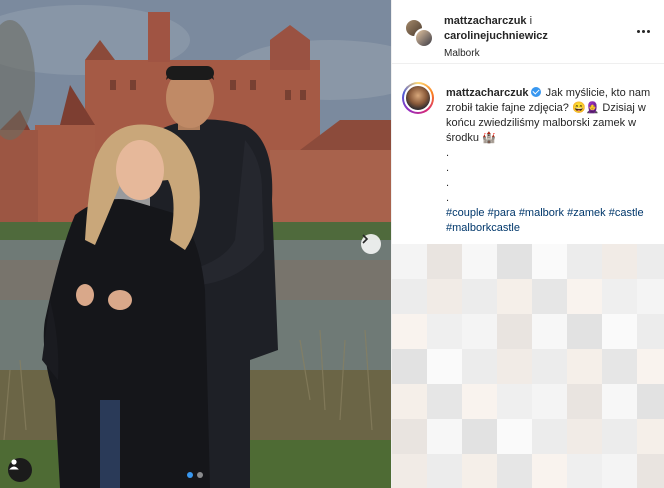 The image size is (664, 488). I want to click on location-link: Malbork, so click(534, 53).